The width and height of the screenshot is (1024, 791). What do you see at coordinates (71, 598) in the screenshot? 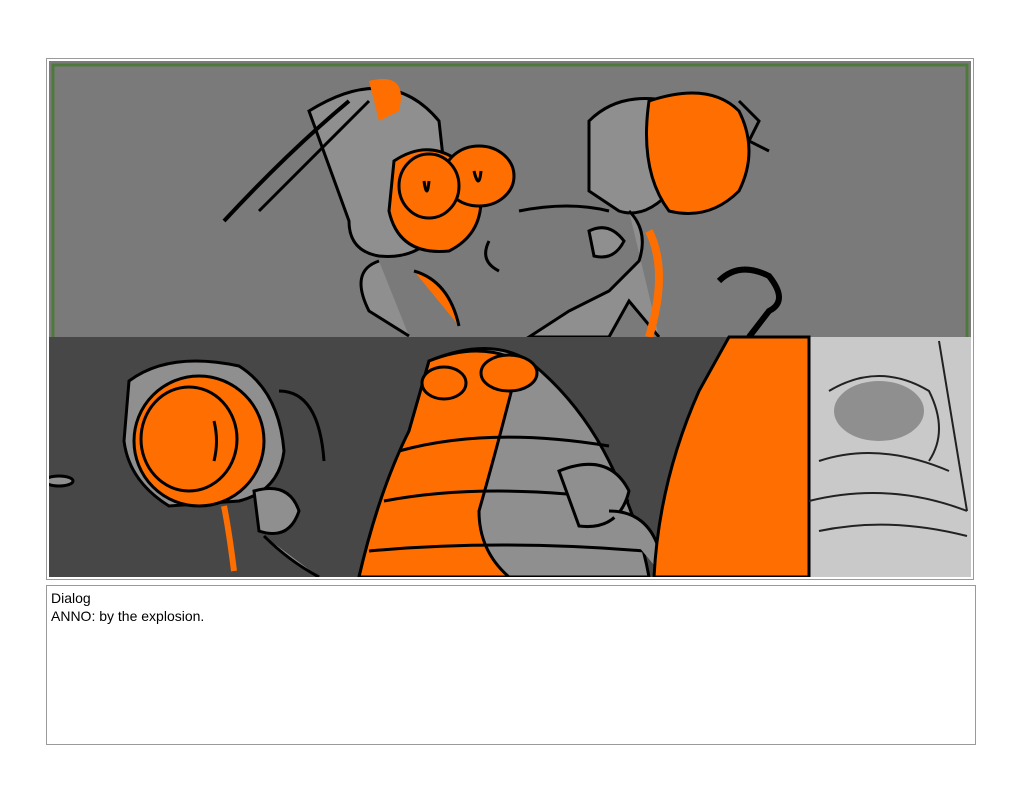
I see `dialog-heading: Dialog` at bounding box center [71, 598].